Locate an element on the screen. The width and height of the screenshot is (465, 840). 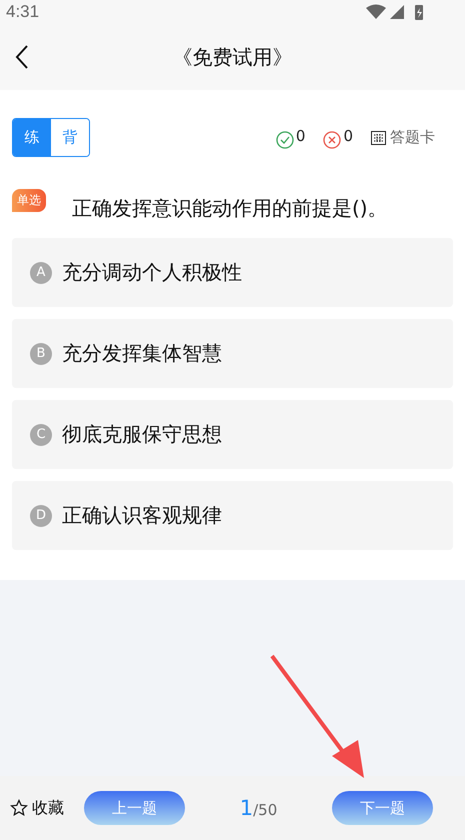
mode-tab: 练 is located at coordinates (32, 137).